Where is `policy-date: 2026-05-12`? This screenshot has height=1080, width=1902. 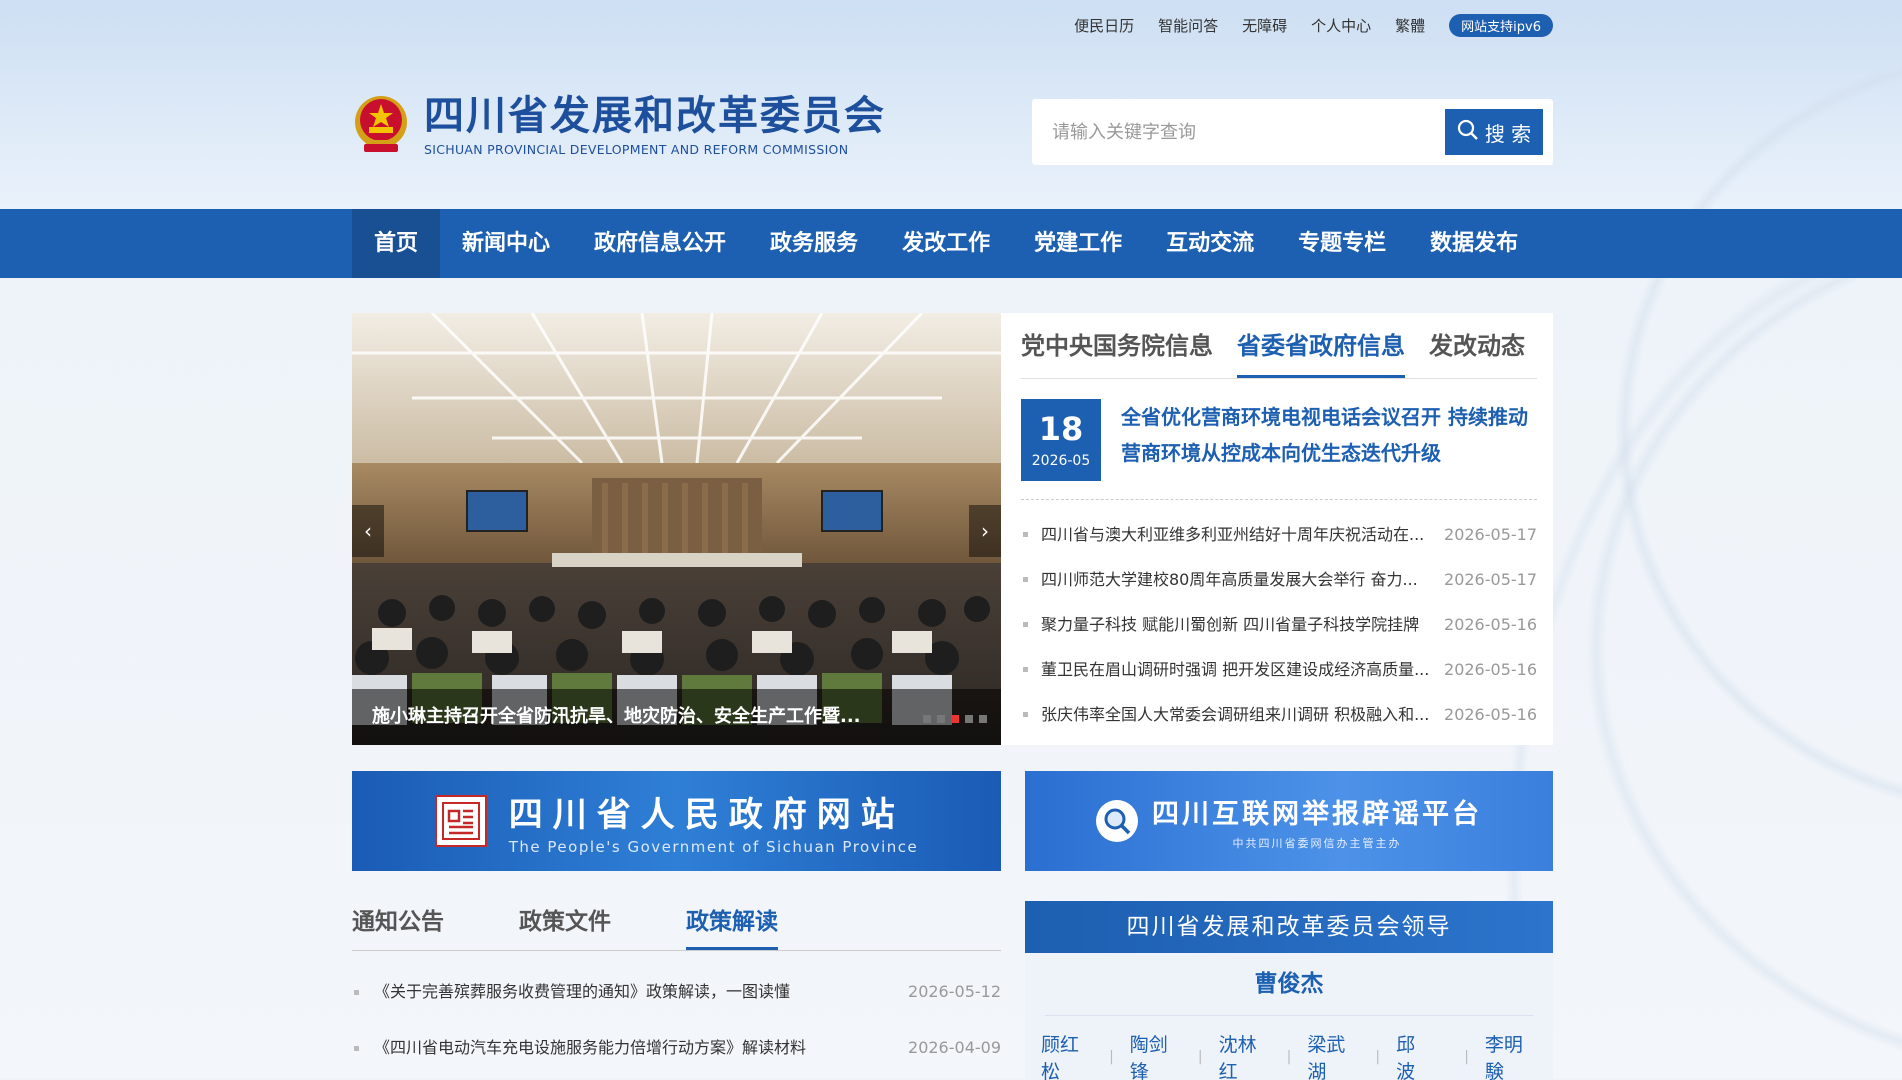 policy-date: 2026-05-12 is located at coordinates (954, 991).